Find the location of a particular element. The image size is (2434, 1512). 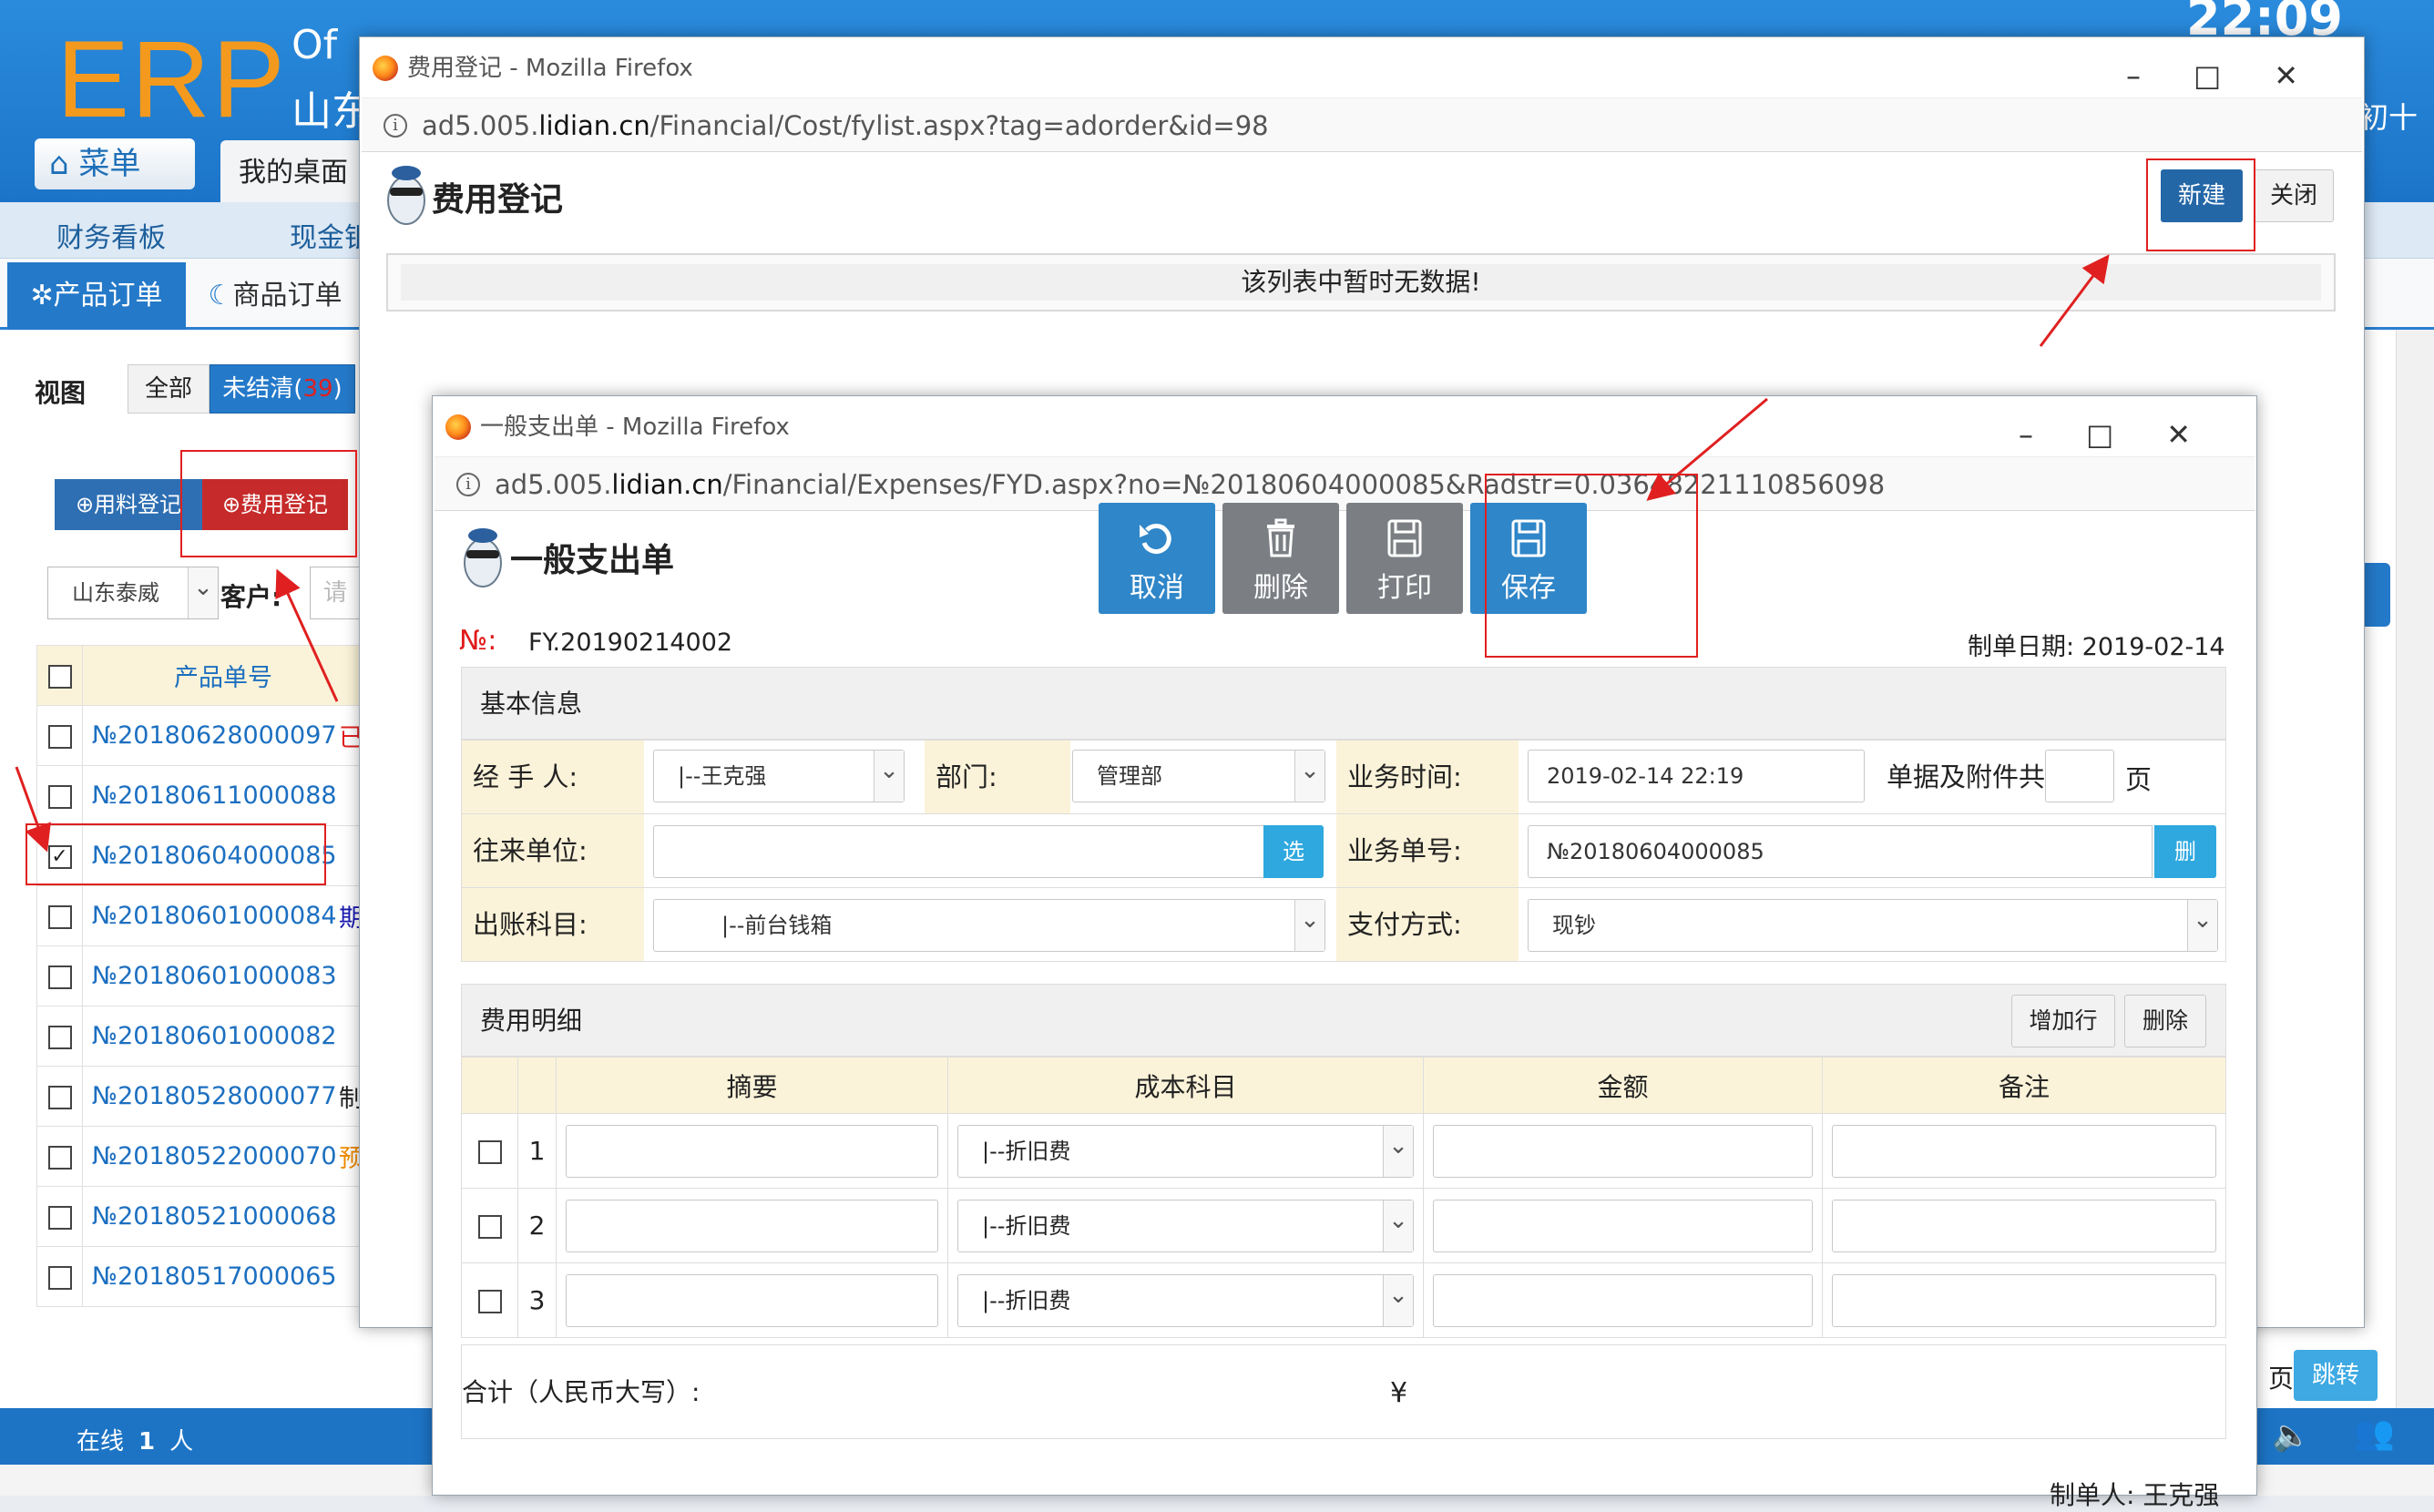

product-no-cell: №20180521000068 is located at coordinates (223, 1216).